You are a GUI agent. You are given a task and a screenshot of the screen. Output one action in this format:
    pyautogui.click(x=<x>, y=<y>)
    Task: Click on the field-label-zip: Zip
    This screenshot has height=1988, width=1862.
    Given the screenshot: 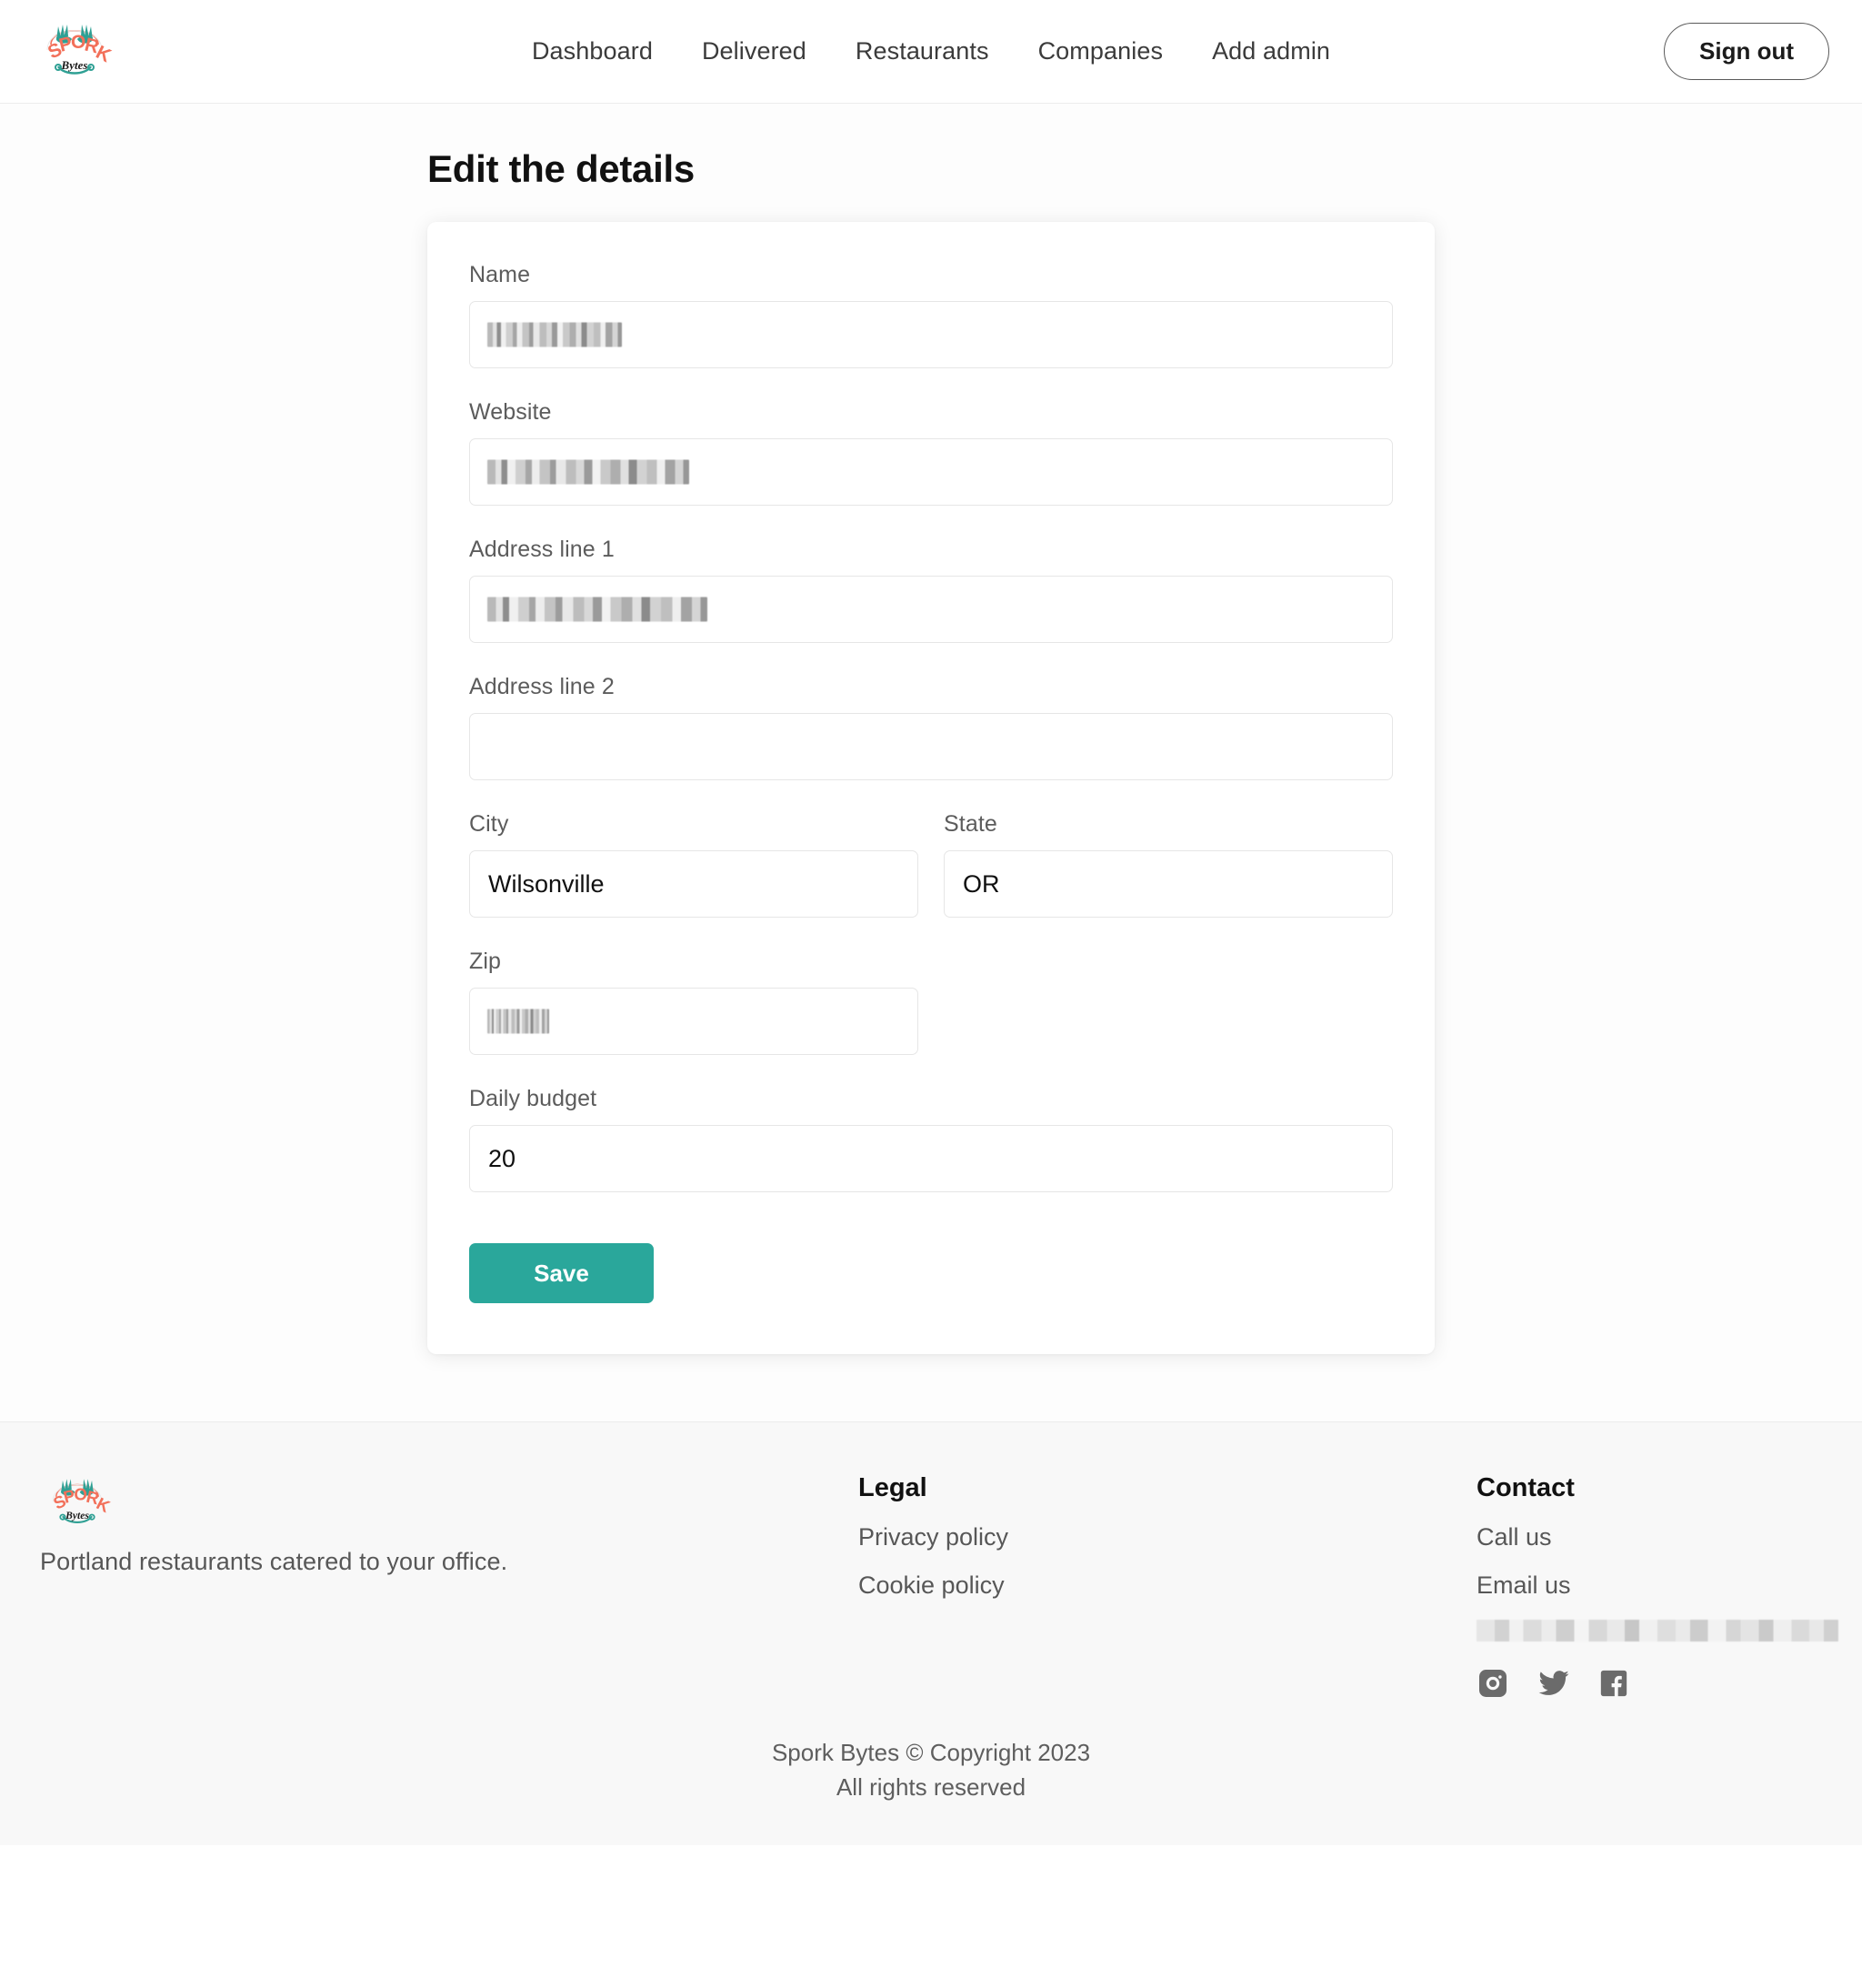 What is the action you would take?
    pyautogui.click(x=485, y=961)
    